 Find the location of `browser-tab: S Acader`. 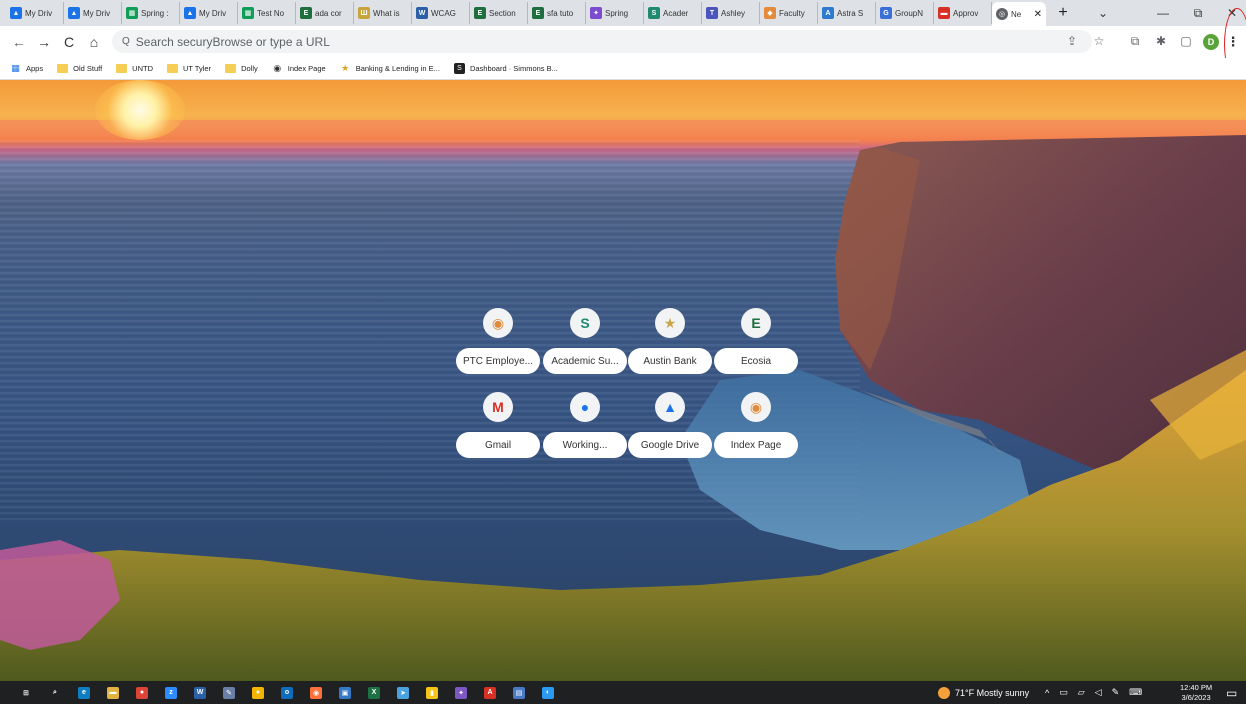

browser-tab: S Acader is located at coordinates (673, 13).